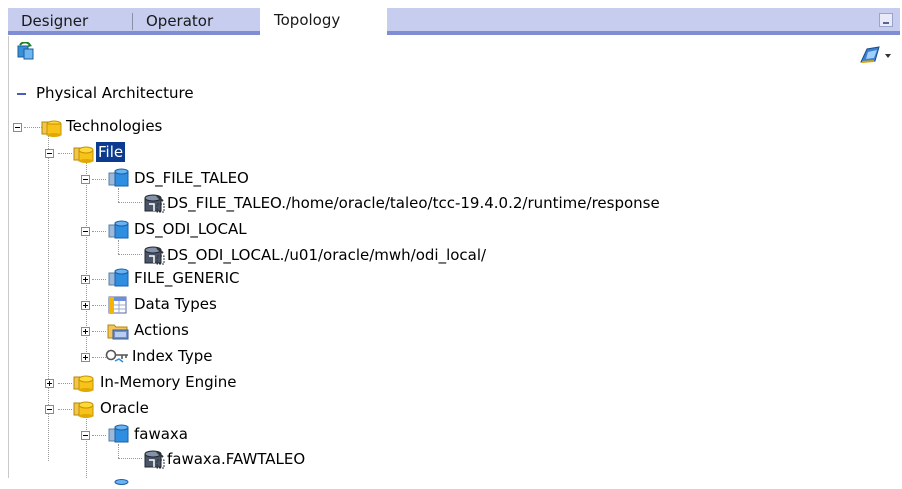 The width and height of the screenshot is (902, 489). I want to click on expand-toggle-actions, so click(85, 331).